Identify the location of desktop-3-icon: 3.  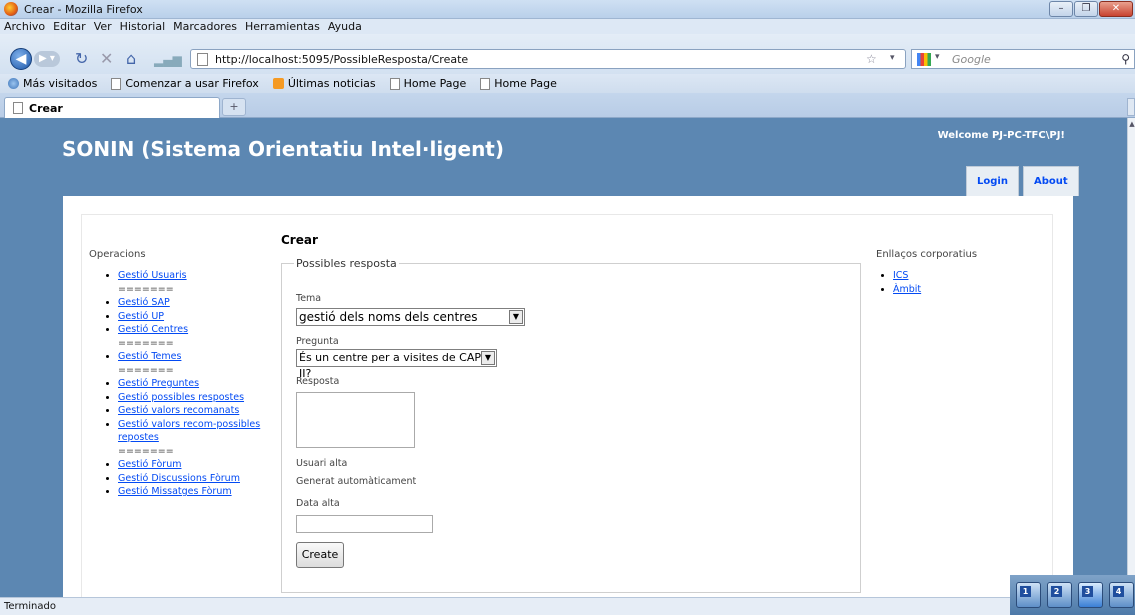
(1090, 595).